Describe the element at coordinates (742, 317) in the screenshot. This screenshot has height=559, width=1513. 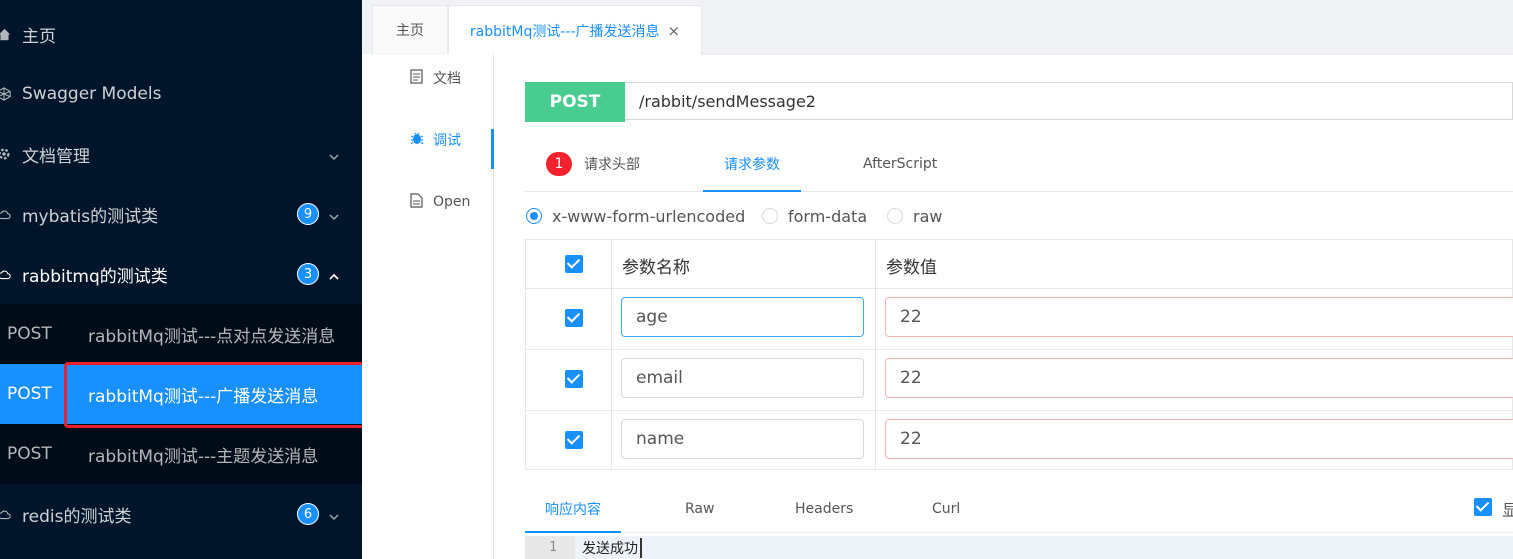
I see `param-name-input: age` at that location.